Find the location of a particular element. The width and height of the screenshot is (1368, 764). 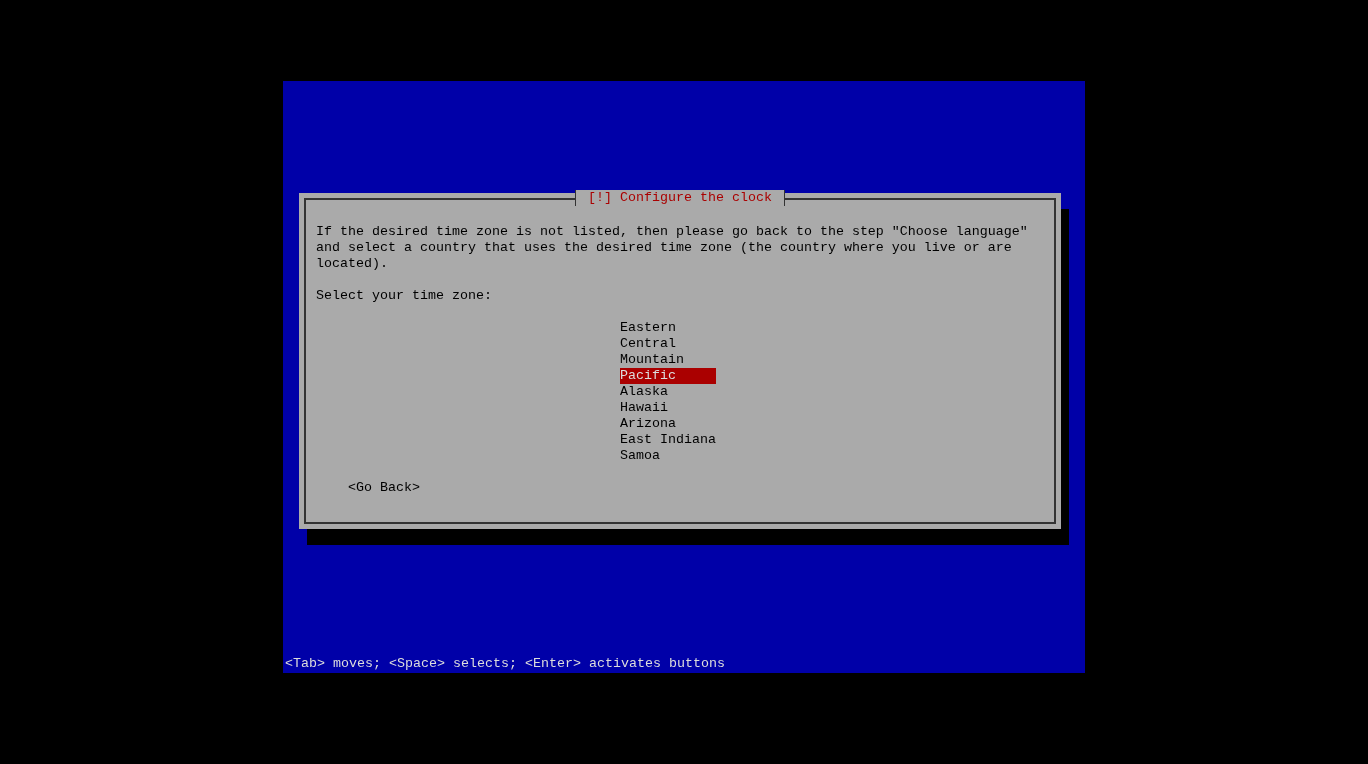

timezone-option: Eastern is located at coordinates (668, 328).